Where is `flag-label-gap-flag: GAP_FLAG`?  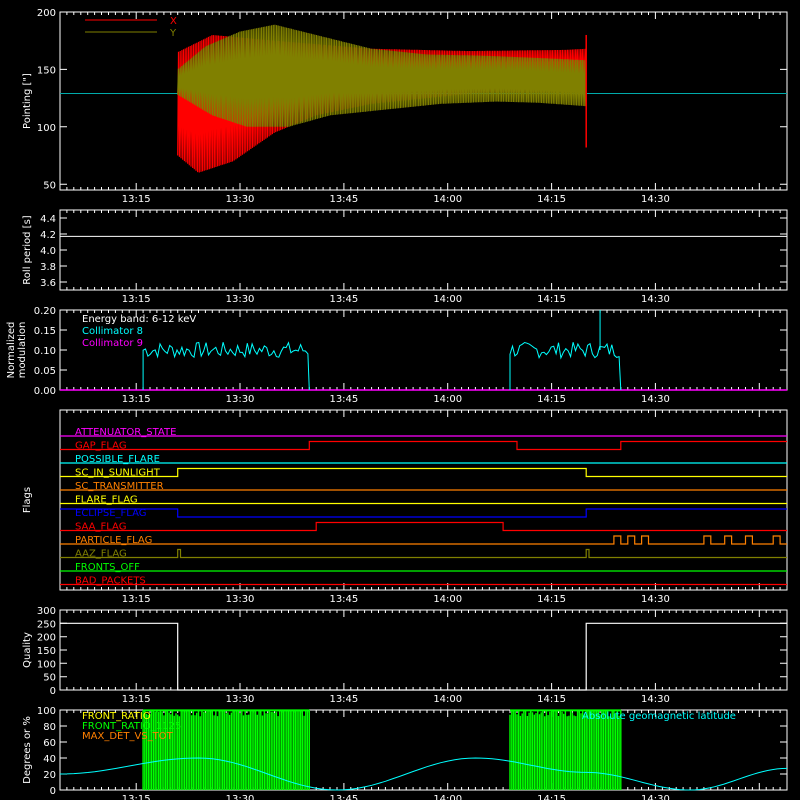
flag-label-gap-flag: GAP_FLAG is located at coordinates (101, 446).